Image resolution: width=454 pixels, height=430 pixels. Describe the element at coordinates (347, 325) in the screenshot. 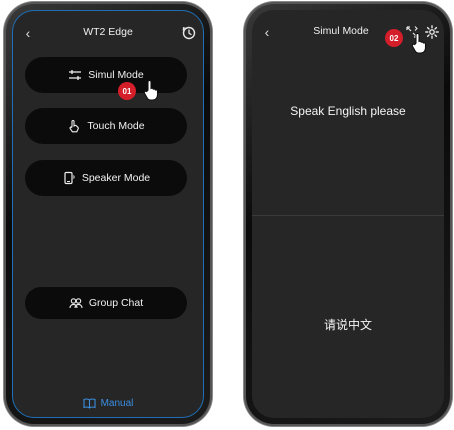

I see `prompt-chinese: 请说中文` at that location.